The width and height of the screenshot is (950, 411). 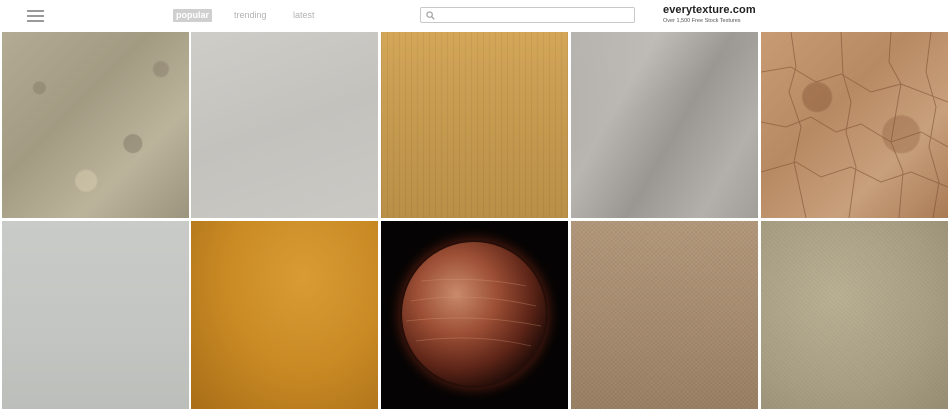 What do you see at coordinates (534, 15) in the screenshot?
I see `search-input` at bounding box center [534, 15].